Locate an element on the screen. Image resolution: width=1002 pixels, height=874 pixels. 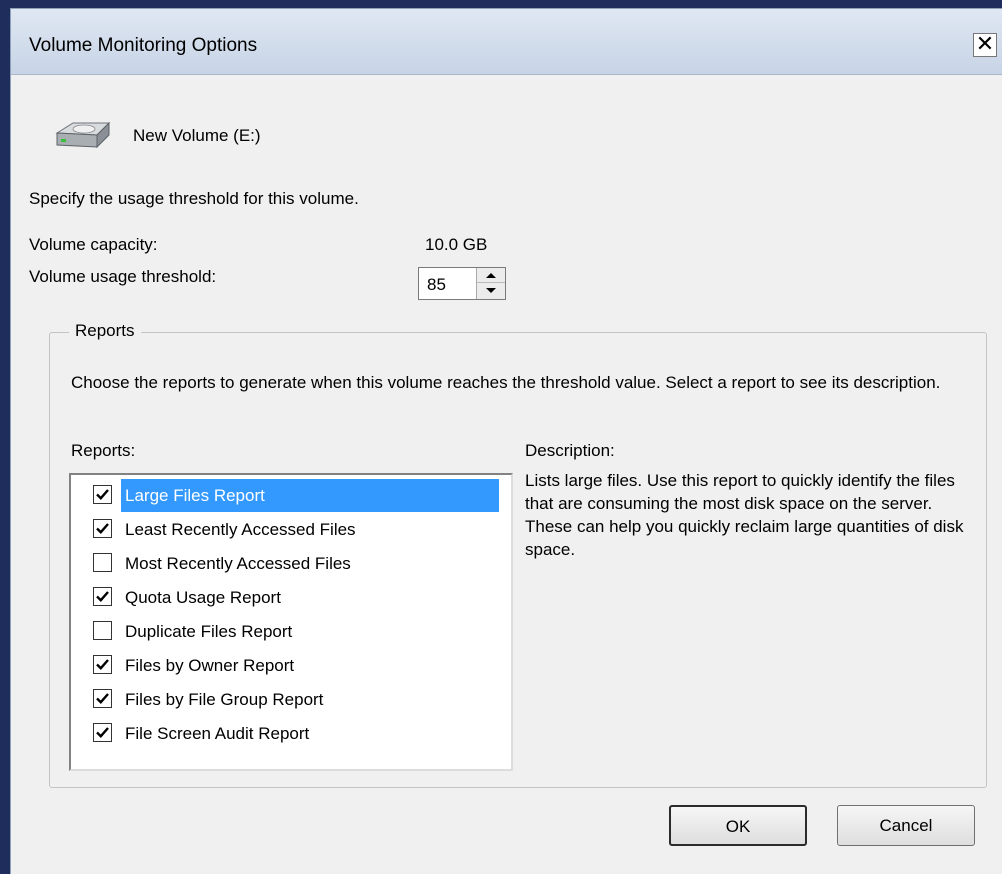
arrow-up-icon is located at coordinates (491, 275).